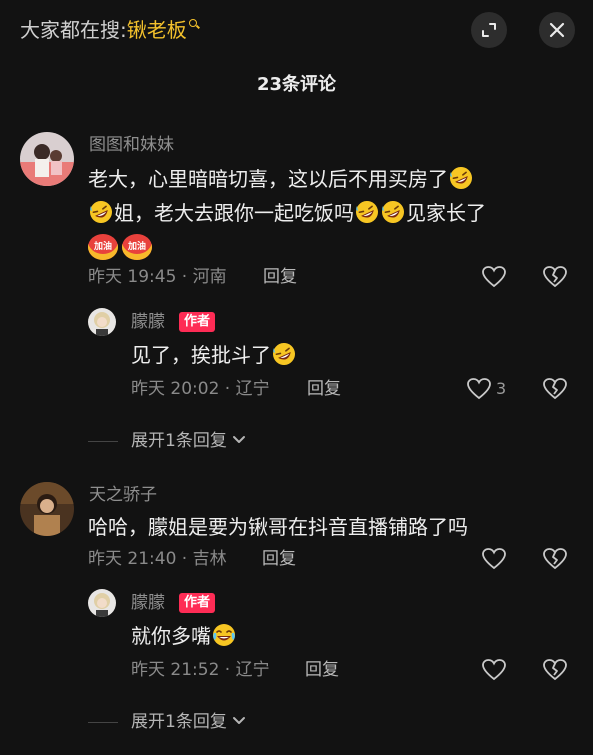 Image resolution: width=593 pixels, height=755 pixels. I want to click on reply-text: 见了，挨批斗了, so click(214, 355).